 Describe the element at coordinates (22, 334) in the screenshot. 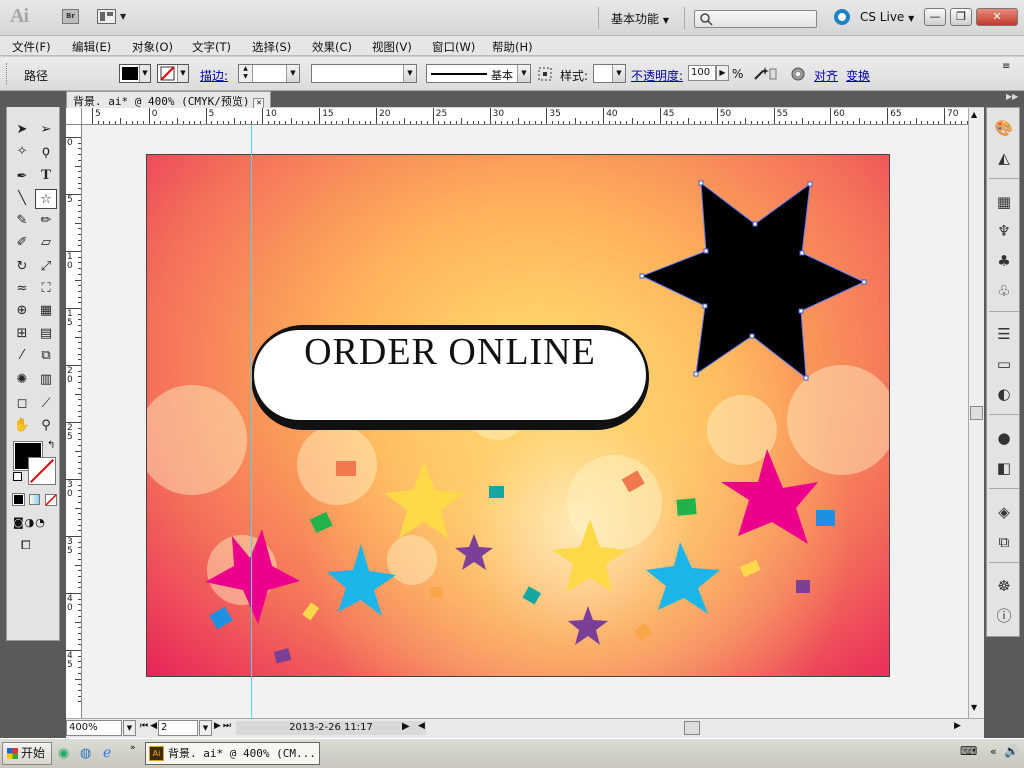

I see `mesh-tool-icon: ⊞` at that location.